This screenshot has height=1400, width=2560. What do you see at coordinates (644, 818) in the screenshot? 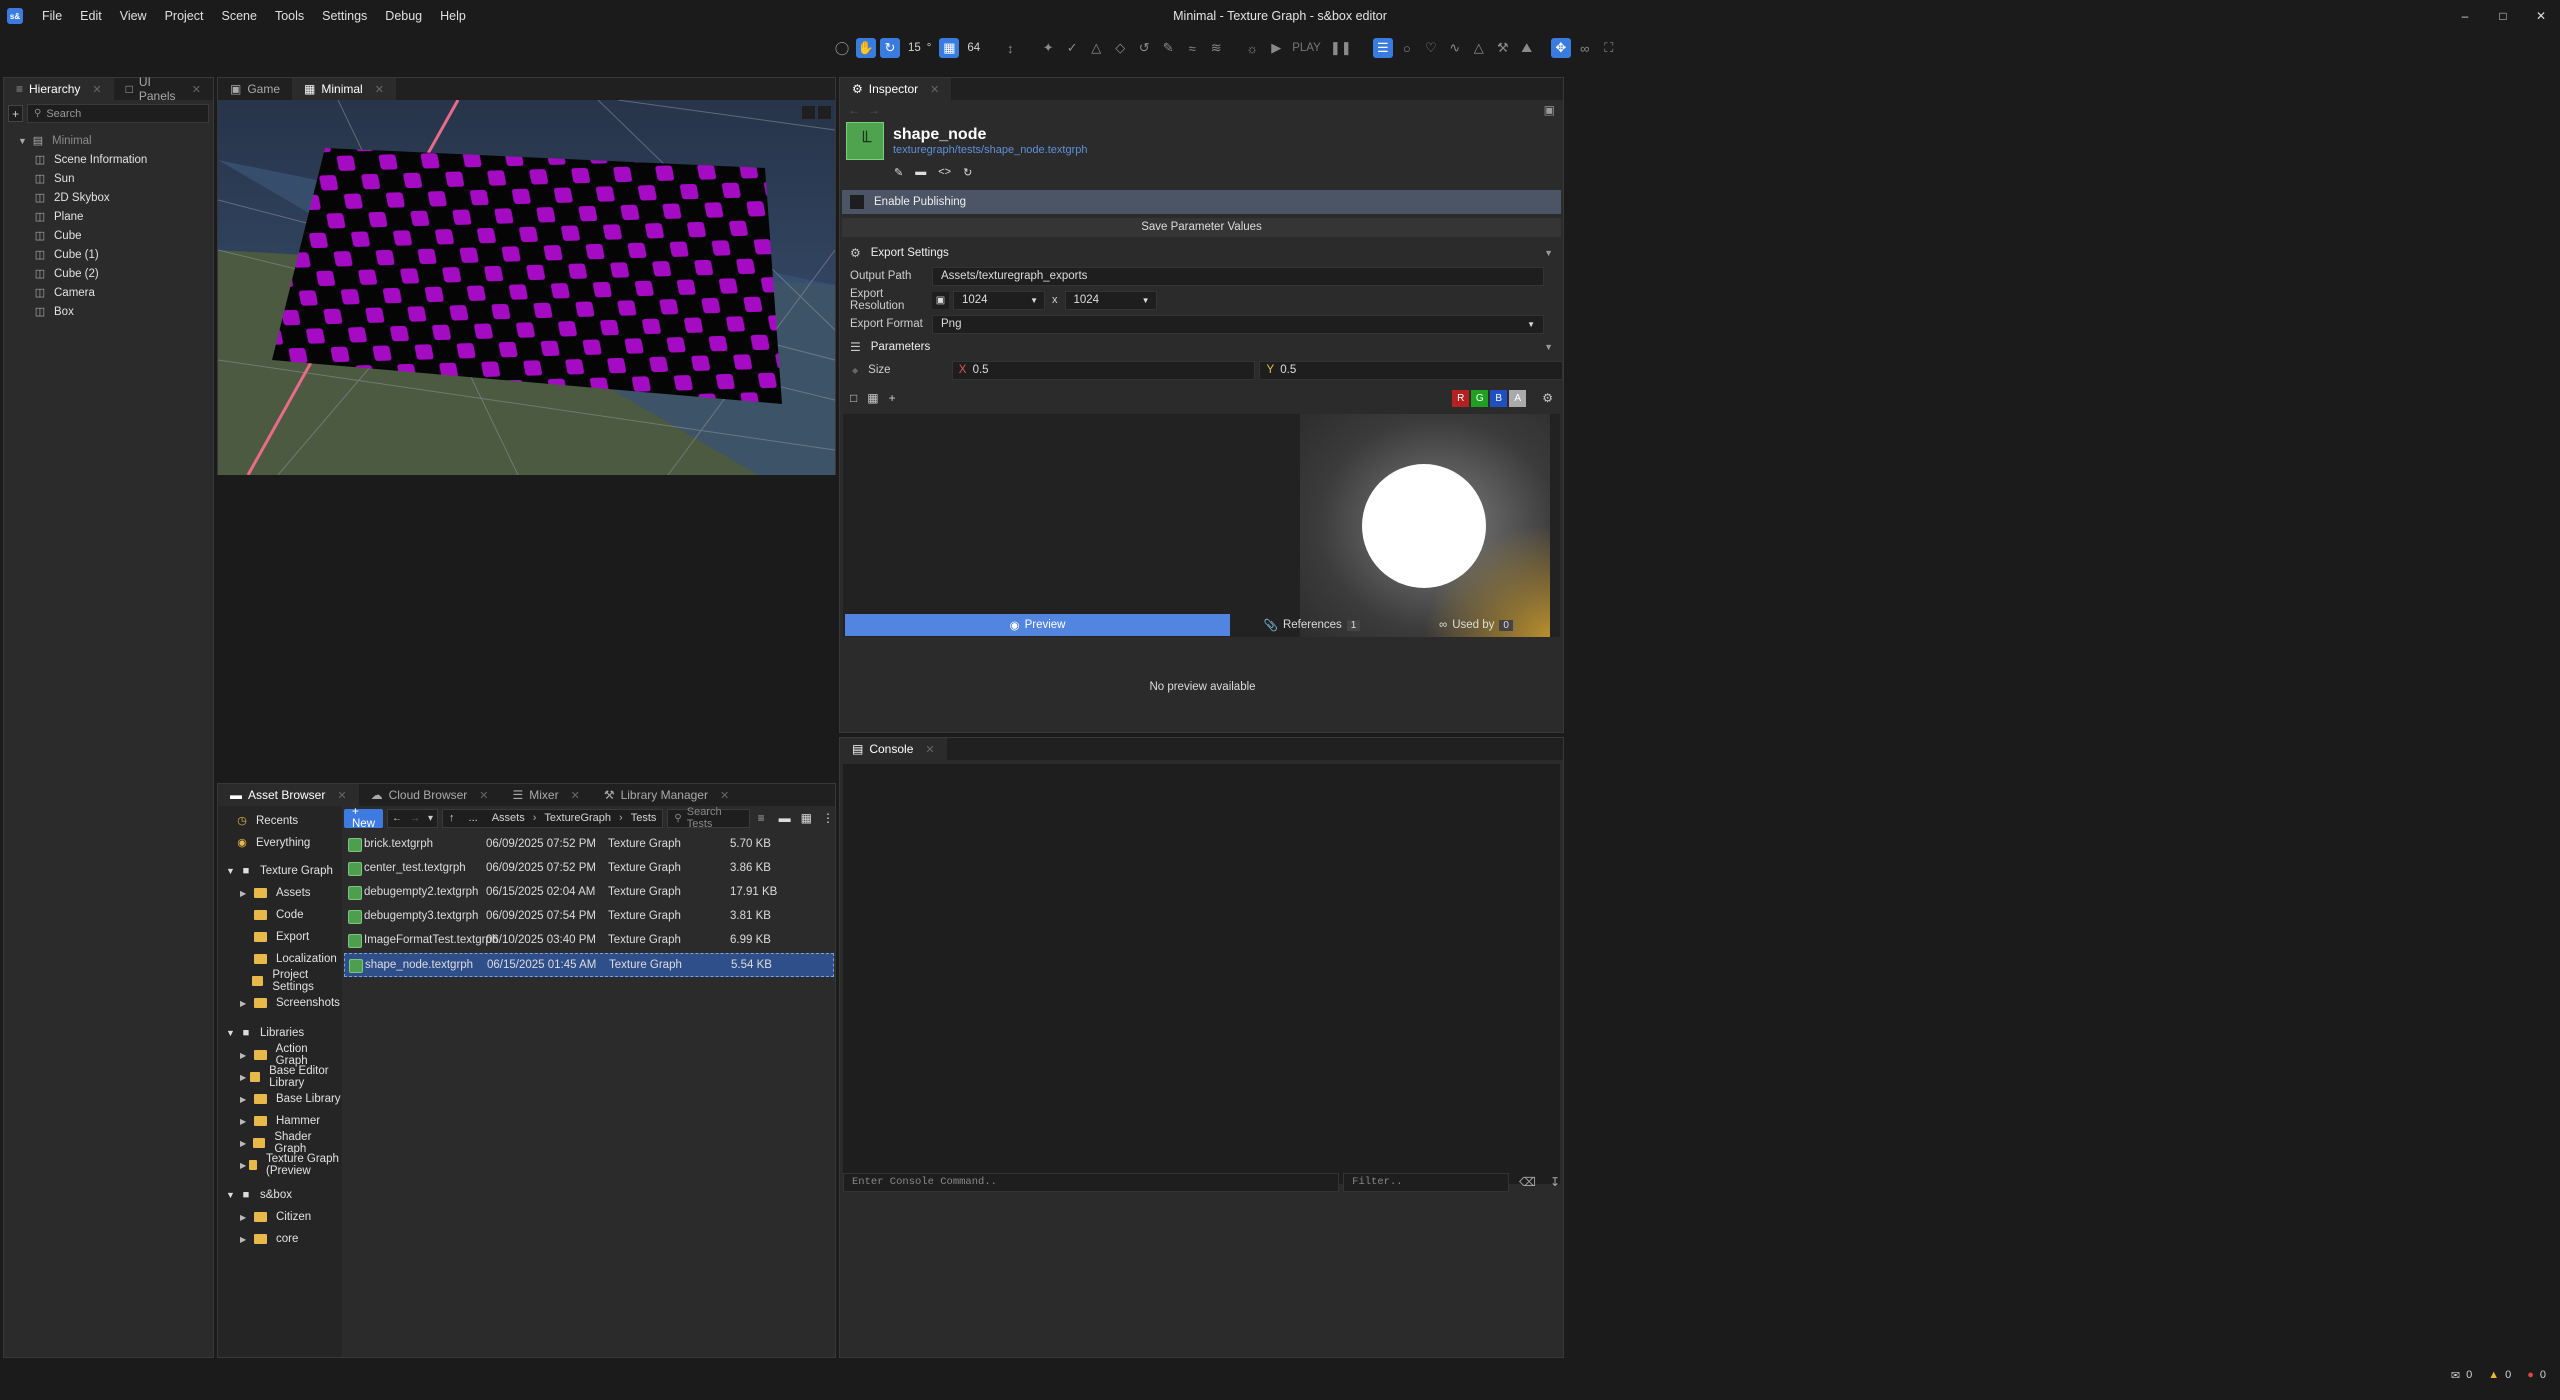
I see `breadcrumb-item: Tests` at bounding box center [644, 818].